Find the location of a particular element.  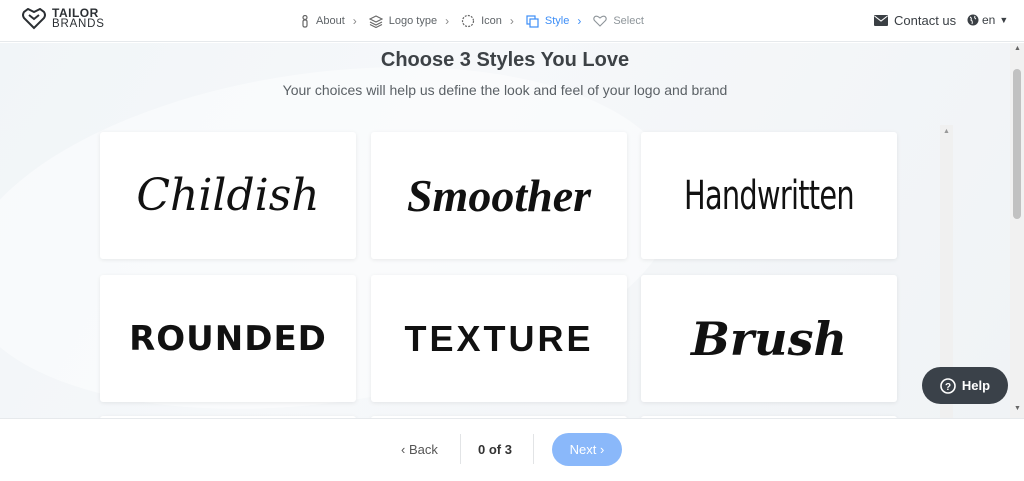

style-card-texture: TEXTURE is located at coordinates (499, 338).